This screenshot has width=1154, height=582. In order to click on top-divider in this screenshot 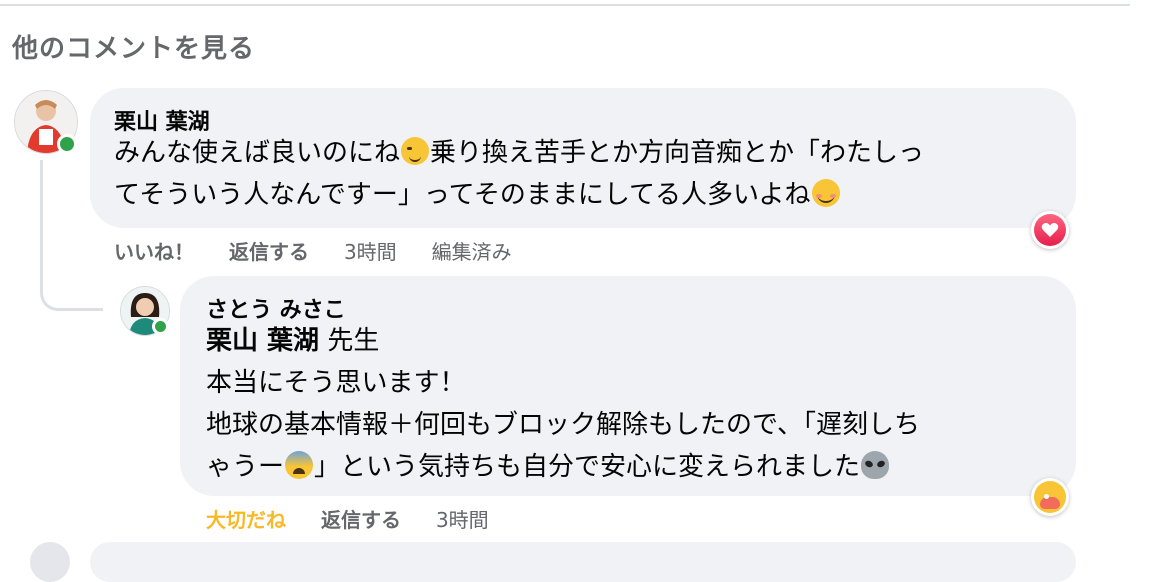, I will do `click(565, 5)`.